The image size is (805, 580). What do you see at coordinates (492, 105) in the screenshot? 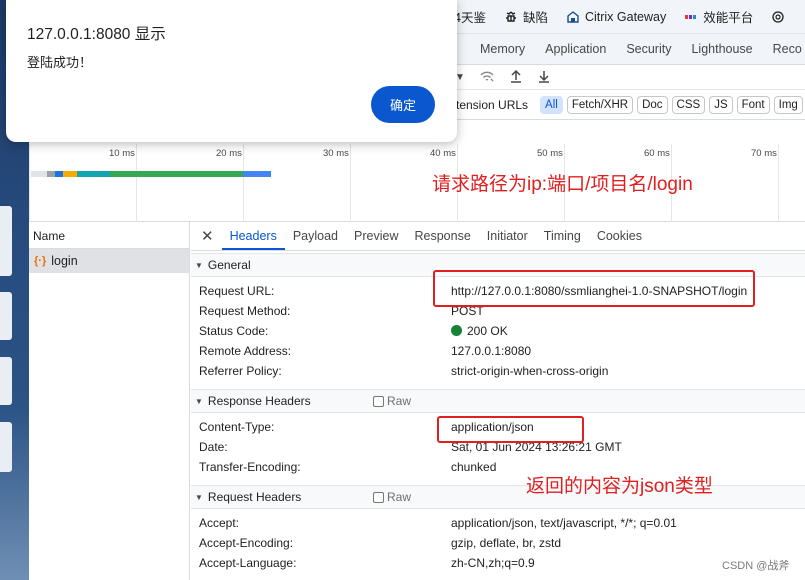
I see `hide-extension-urls-label: tension URLs` at bounding box center [492, 105].